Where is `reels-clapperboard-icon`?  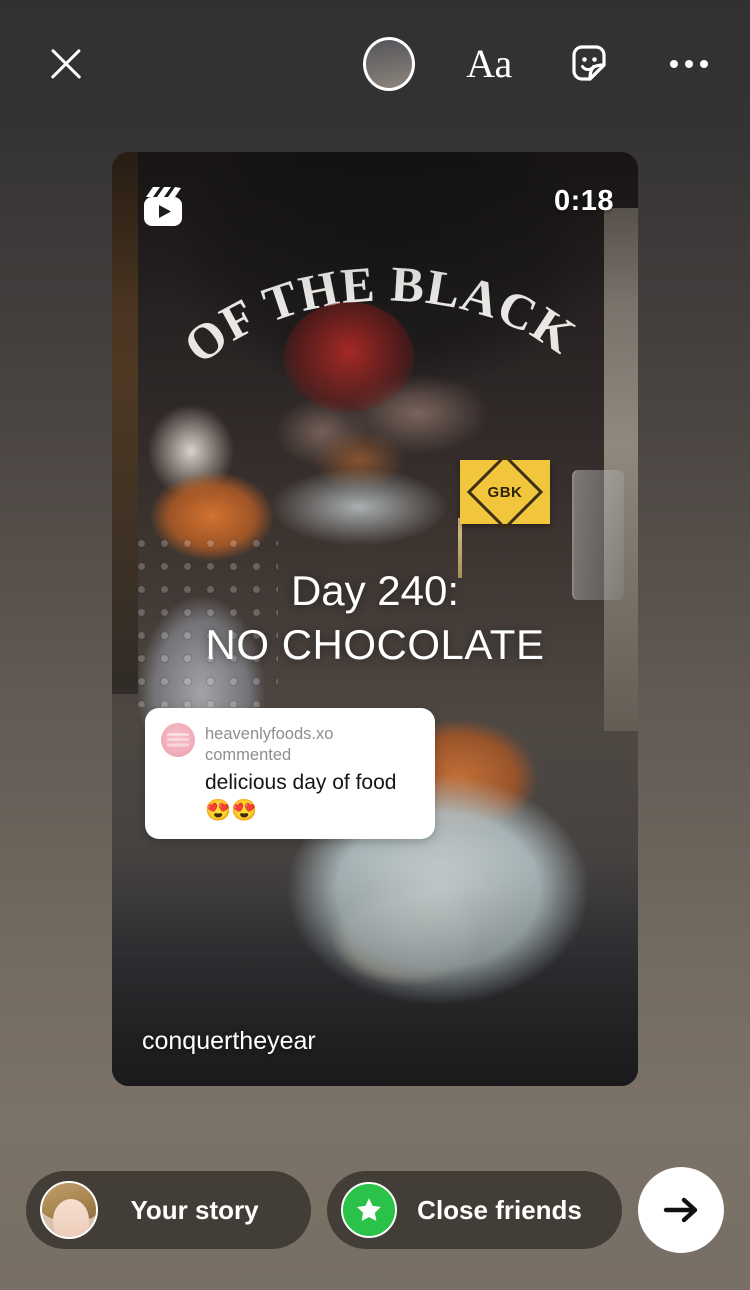 reels-clapperboard-icon is located at coordinates (163, 206).